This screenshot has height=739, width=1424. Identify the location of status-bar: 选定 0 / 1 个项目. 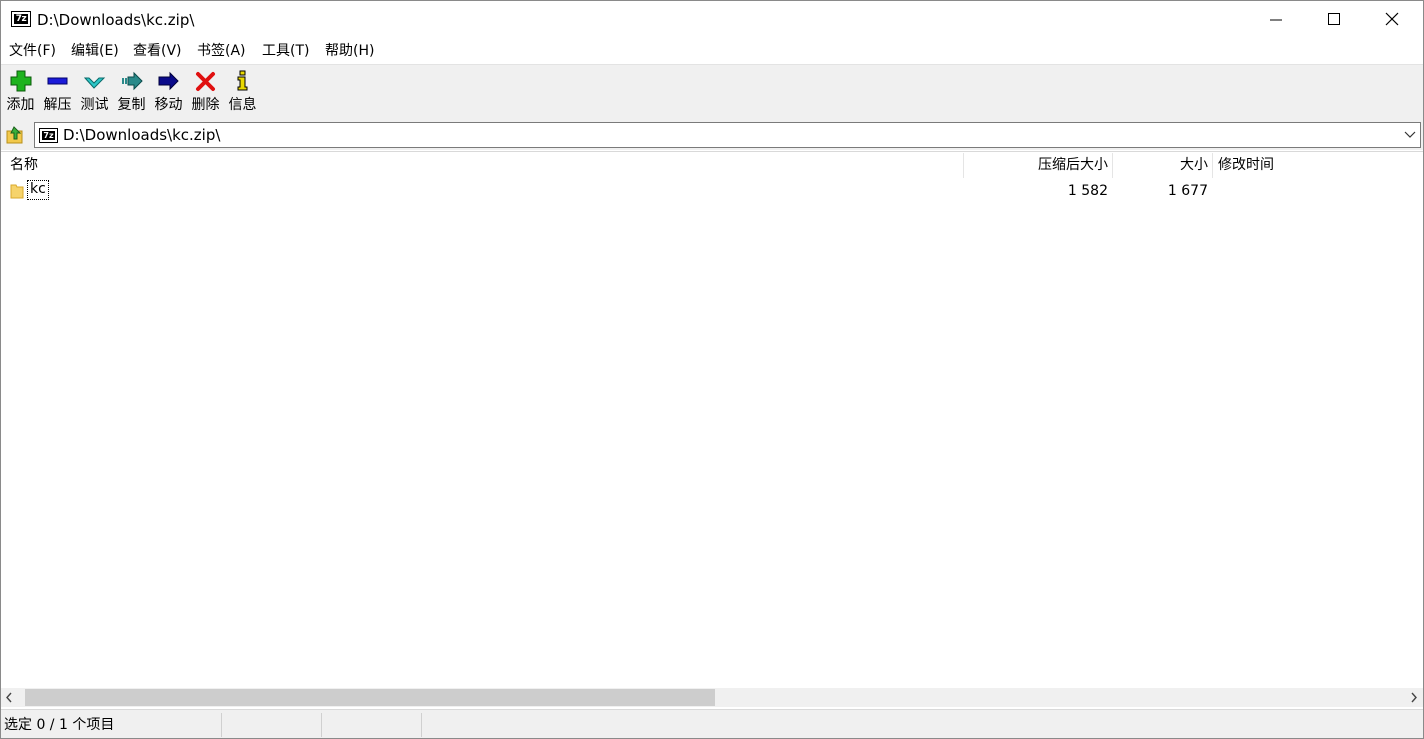
(712, 723).